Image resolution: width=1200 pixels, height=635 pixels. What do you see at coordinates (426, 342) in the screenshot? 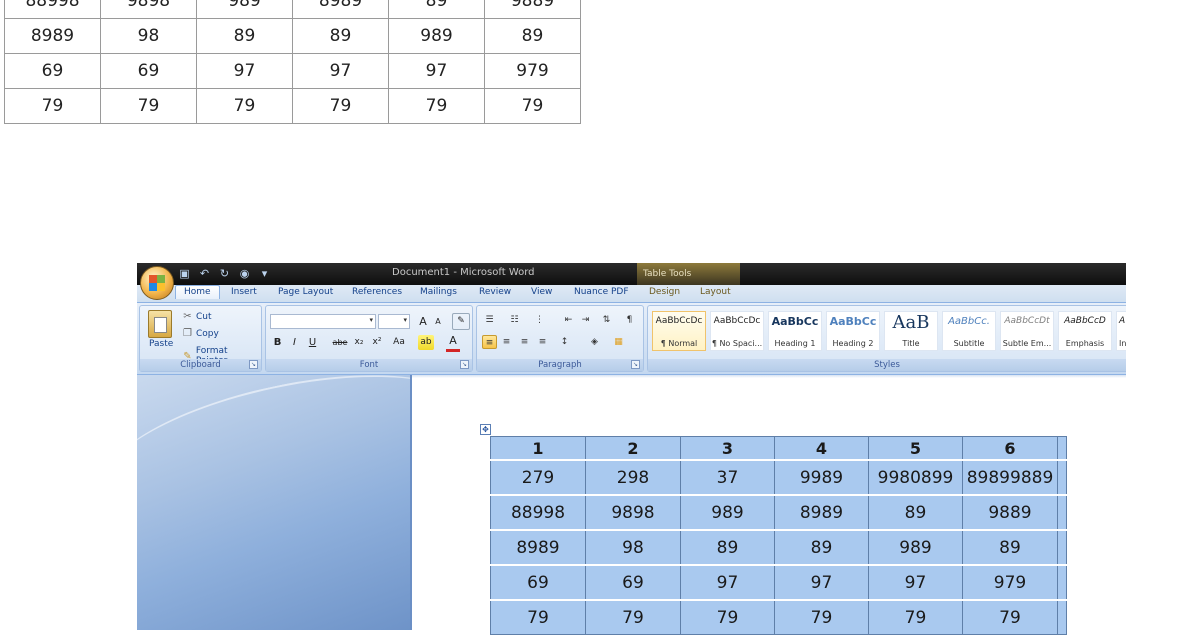
I see `highlight-icon: ab` at bounding box center [426, 342].